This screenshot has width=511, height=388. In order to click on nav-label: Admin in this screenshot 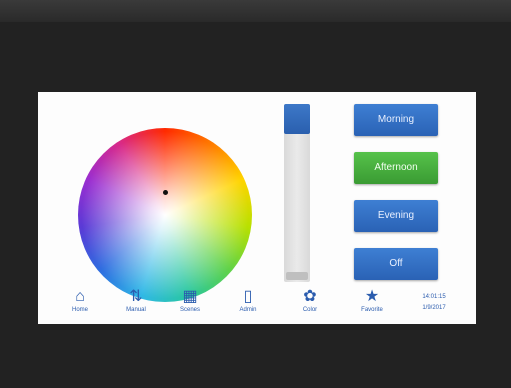, I will do `click(248, 310)`.